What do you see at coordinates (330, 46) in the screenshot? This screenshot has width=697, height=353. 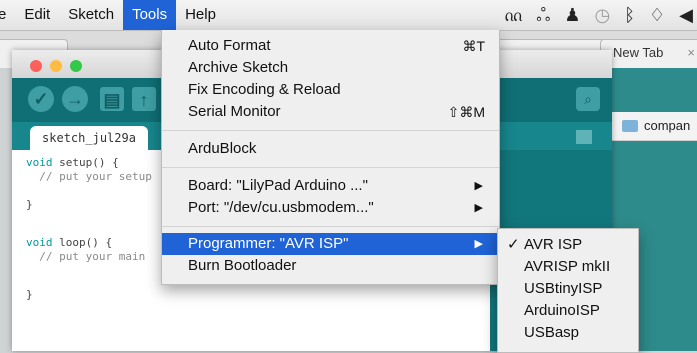 I see `menu-item-auto-format: Auto Format ⌘T` at bounding box center [330, 46].